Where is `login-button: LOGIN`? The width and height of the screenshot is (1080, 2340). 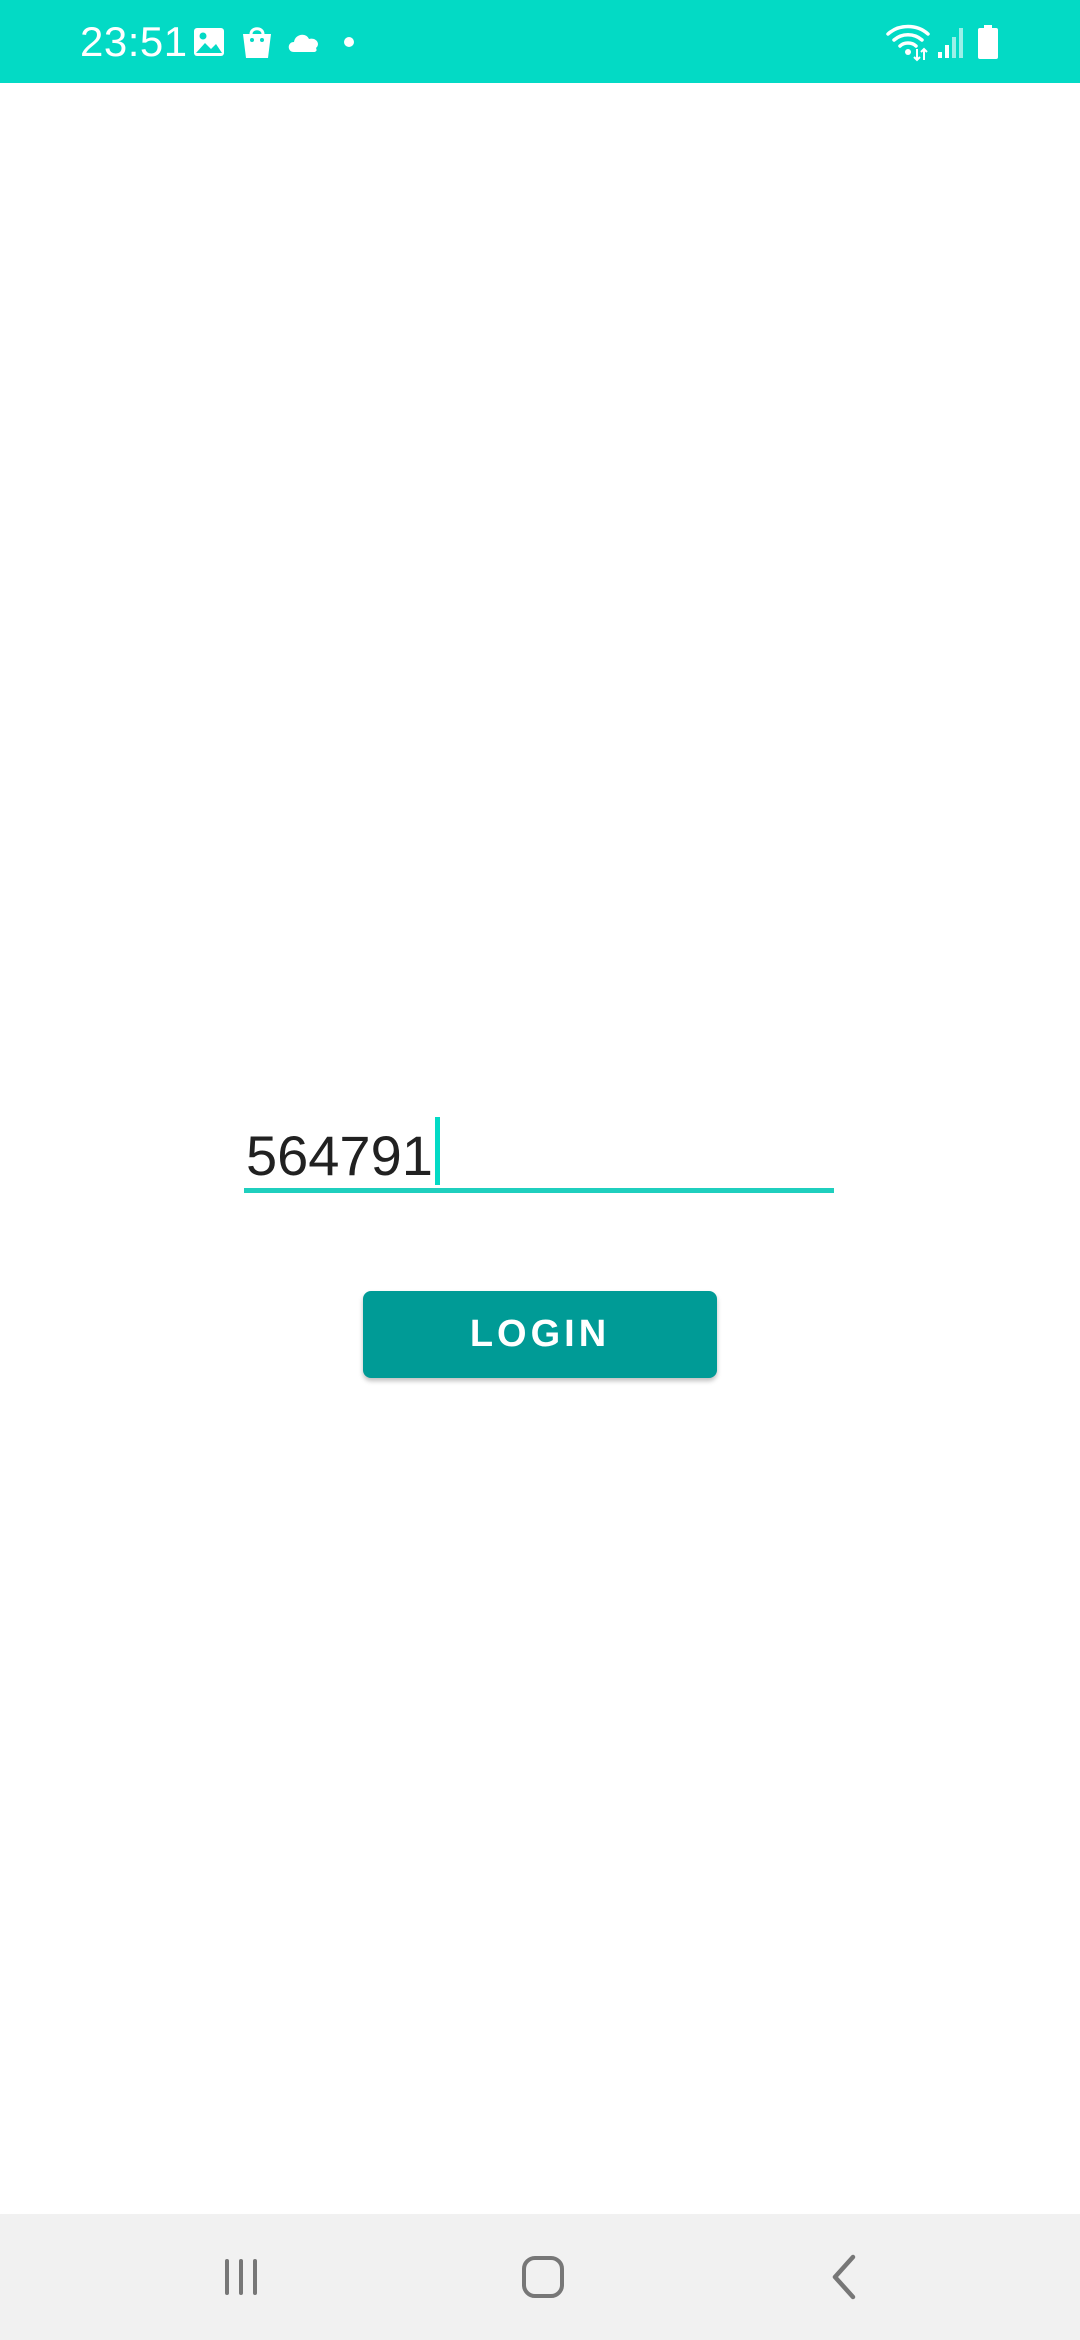
login-button: LOGIN is located at coordinates (540, 1334).